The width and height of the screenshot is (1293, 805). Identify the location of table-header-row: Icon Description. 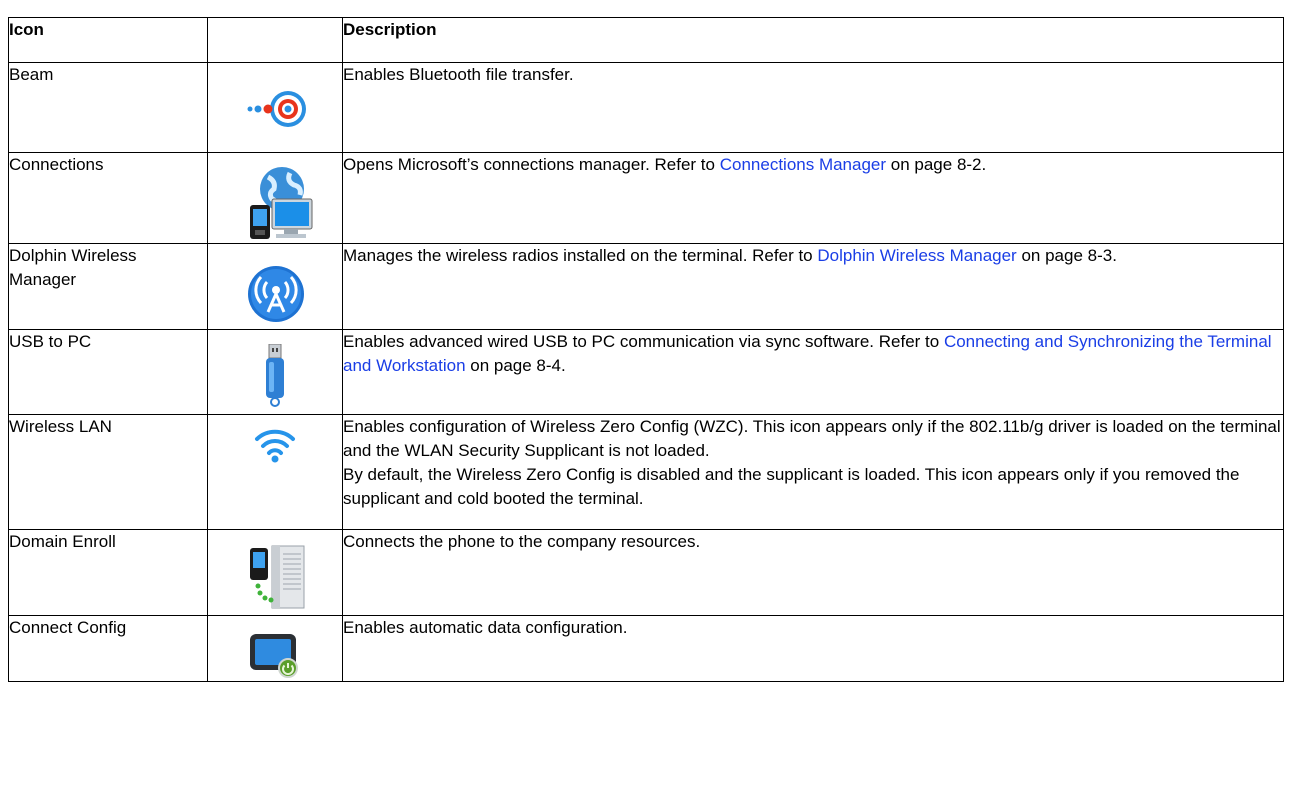
(646, 40).